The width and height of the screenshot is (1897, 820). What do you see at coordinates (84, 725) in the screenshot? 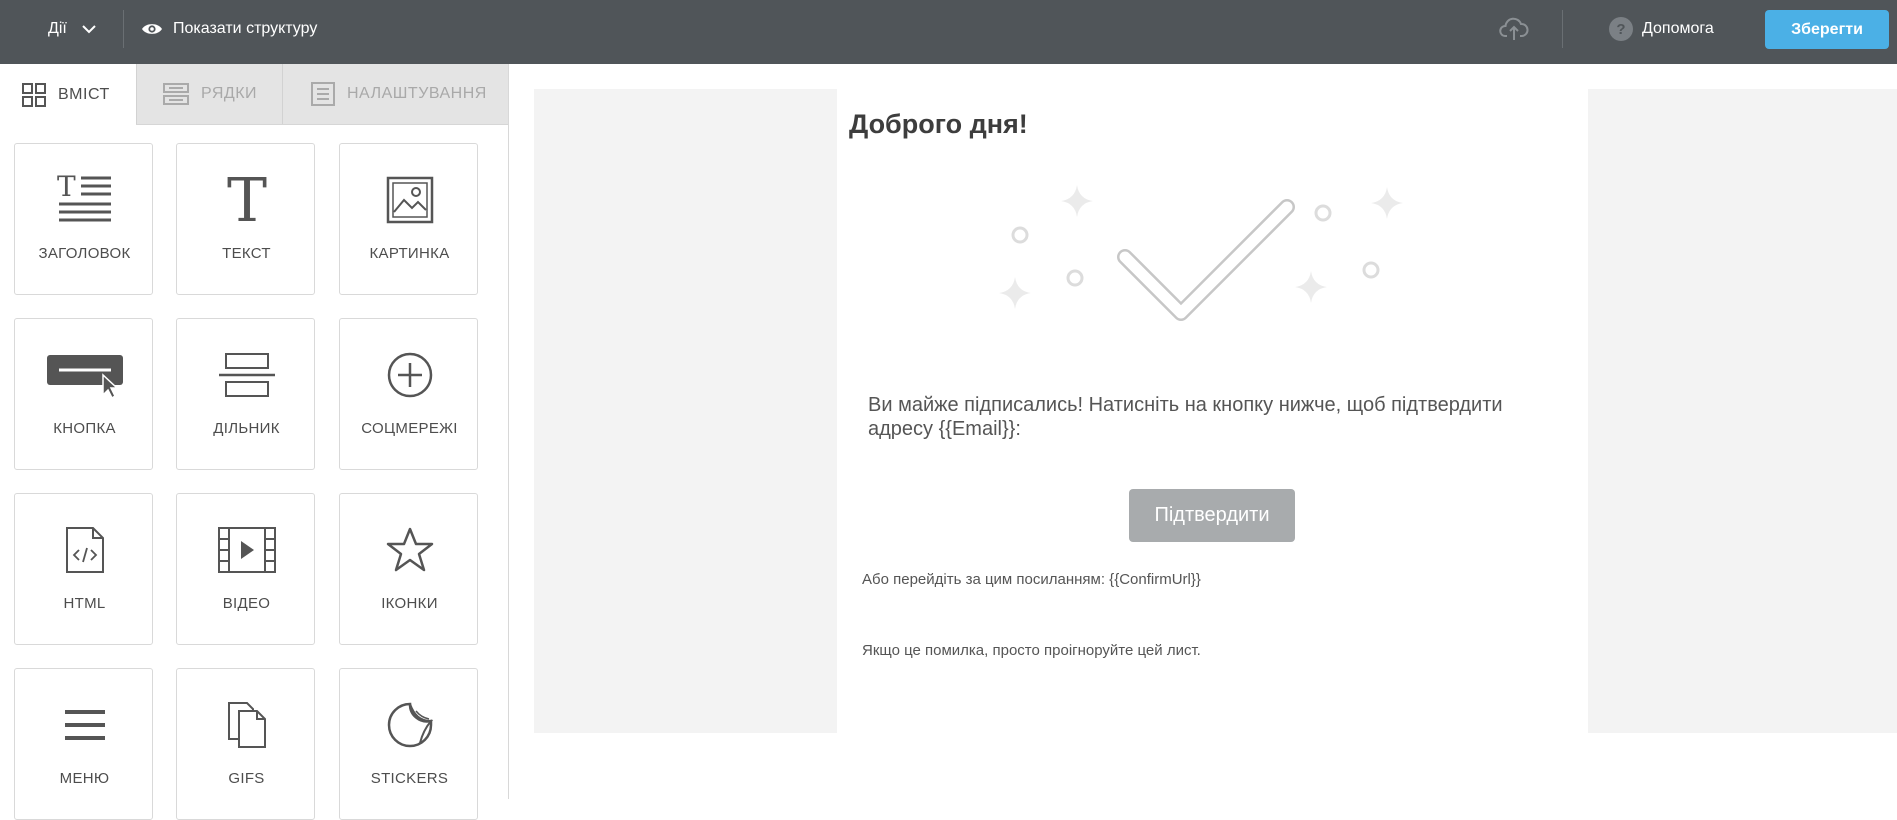
I see `menu-icon` at bounding box center [84, 725].